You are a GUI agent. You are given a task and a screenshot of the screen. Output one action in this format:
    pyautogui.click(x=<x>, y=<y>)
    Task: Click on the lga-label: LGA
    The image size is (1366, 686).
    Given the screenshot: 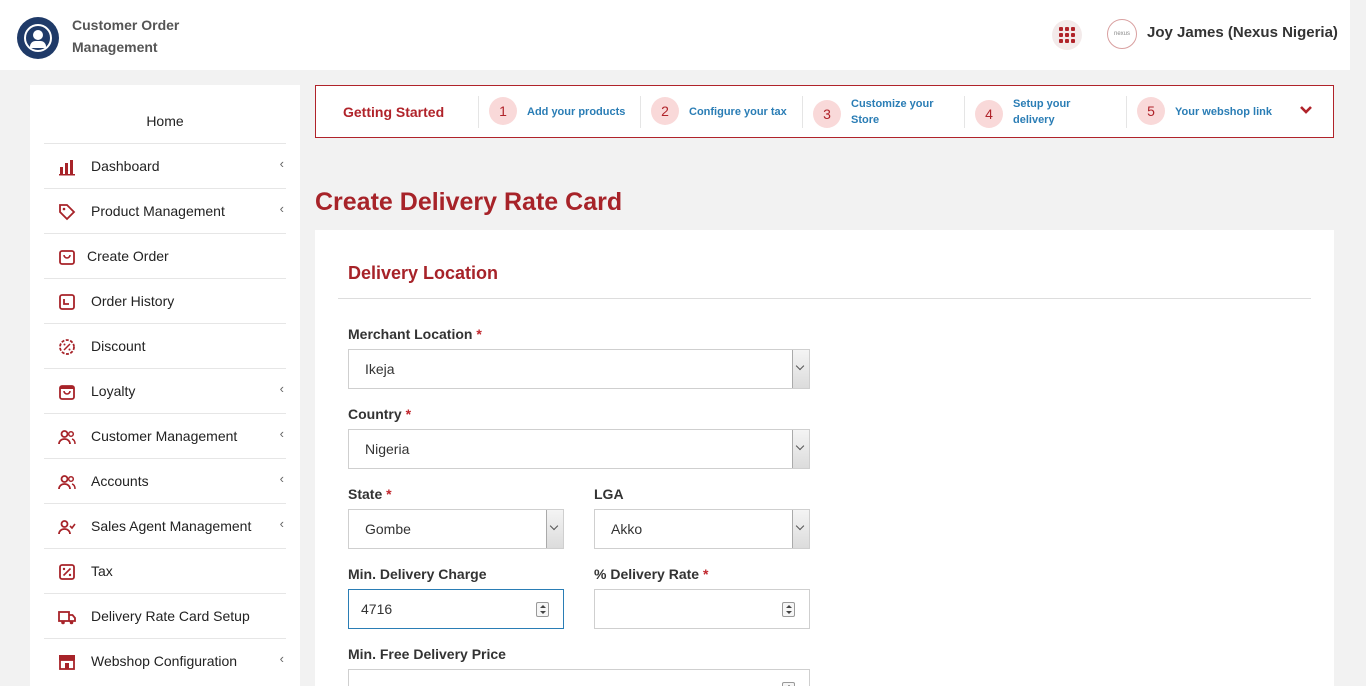 What is the action you would take?
    pyautogui.click(x=609, y=494)
    